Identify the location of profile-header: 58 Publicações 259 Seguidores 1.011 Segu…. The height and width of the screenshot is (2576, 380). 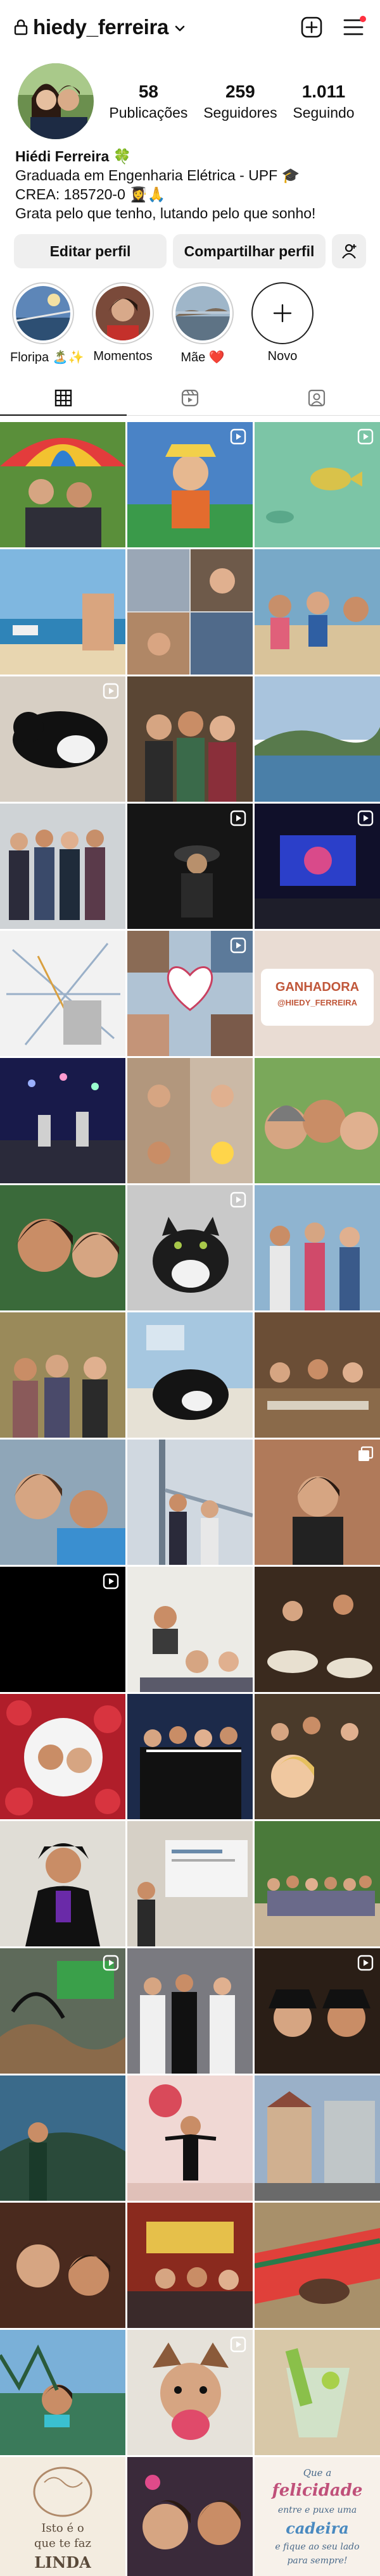
(190, 96).